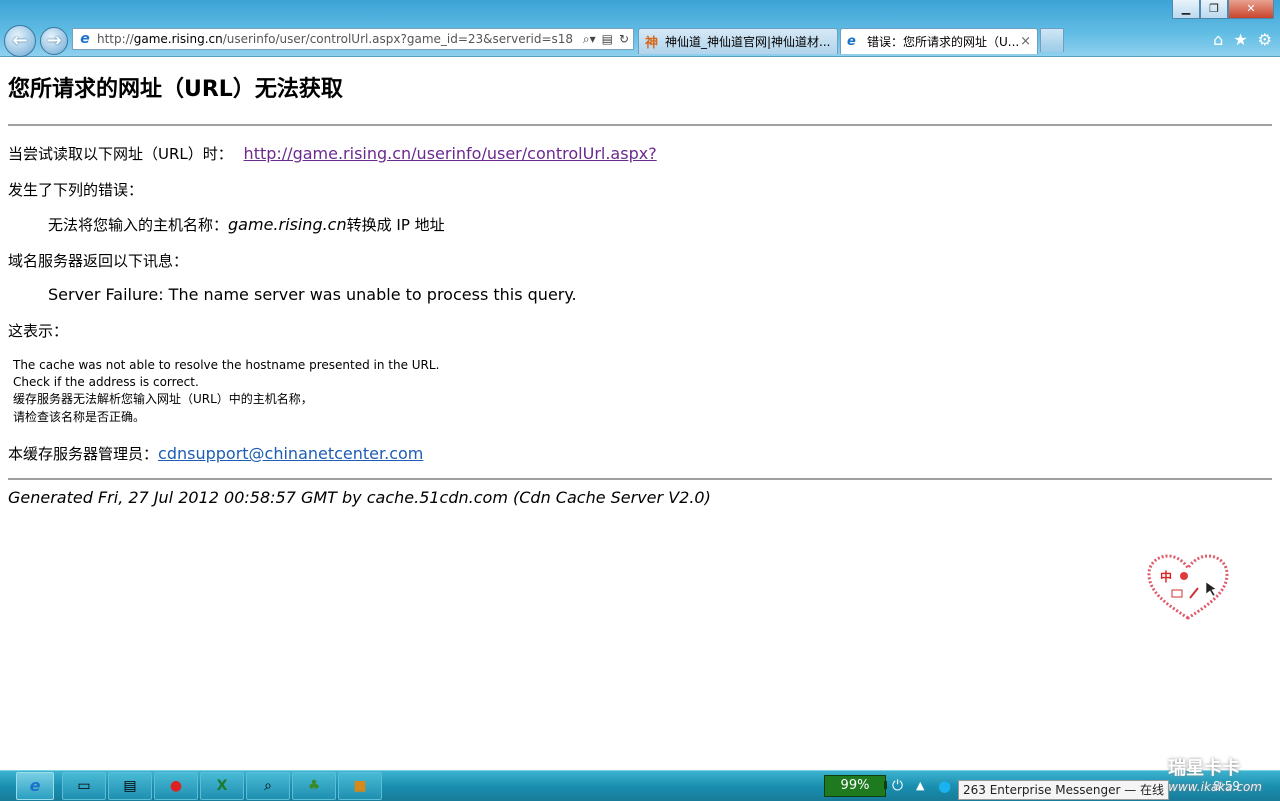 The height and width of the screenshot is (801, 1280). Describe the element at coordinates (163, 399) in the screenshot. I see `explain-line-3: 缓存服务器无法解析您输入网址（URL）中的主机名称，` at that location.